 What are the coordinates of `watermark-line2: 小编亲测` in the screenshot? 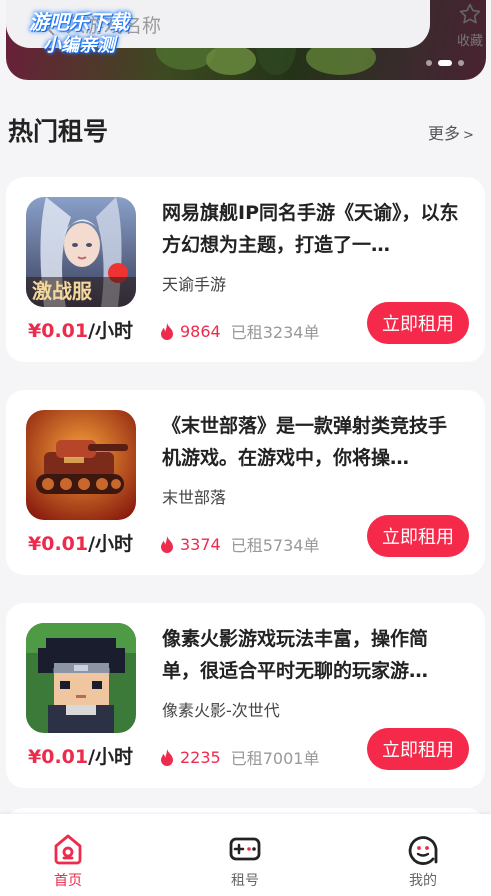 It's located at (79, 45).